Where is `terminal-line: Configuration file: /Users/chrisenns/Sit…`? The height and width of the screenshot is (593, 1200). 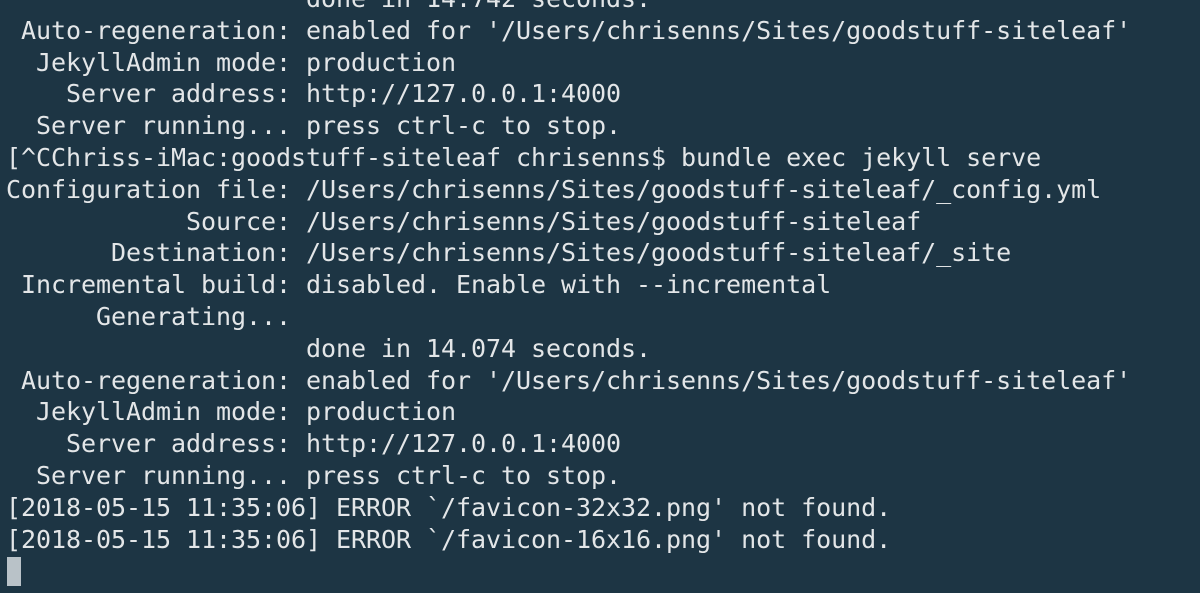 terminal-line: Configuration file: /Users/chrisenns/Sit… is located at coordinates (554, 189).